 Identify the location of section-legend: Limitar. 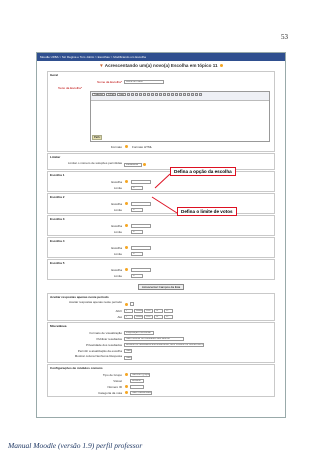
(161, 157).